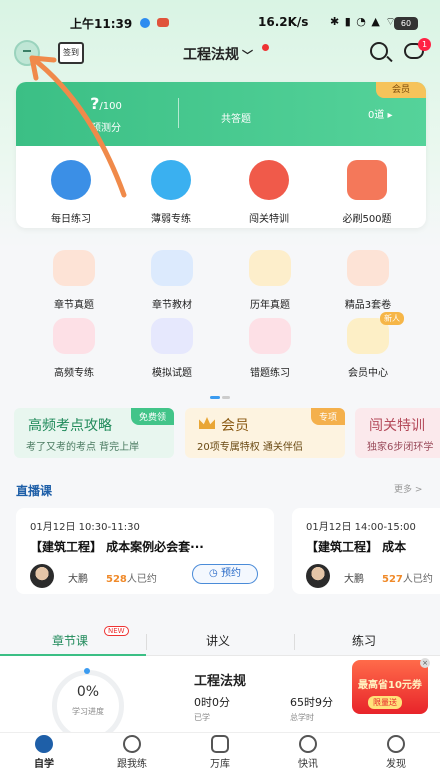 The height and width of the screenshot is (770, 440). I want to click on crown-icon, so click(207, 423).